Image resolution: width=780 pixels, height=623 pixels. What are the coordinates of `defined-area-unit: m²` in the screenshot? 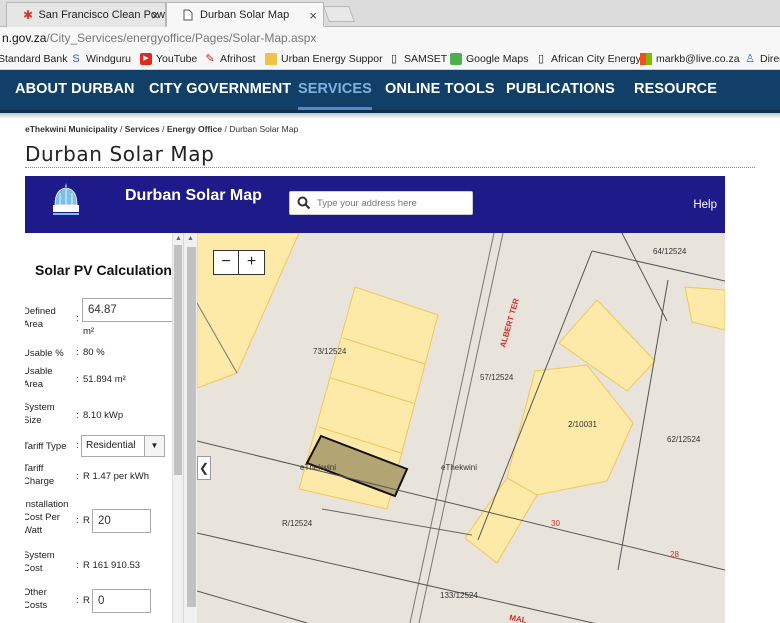 It's located at (89, 331).